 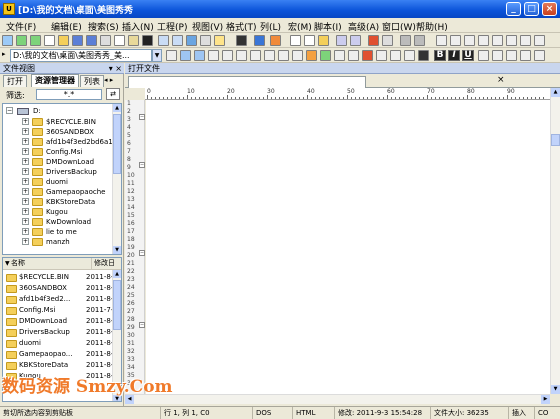 What do you see at coordinates (213, 55) in the screenshot?
I see `html-tag-icon` at bounding box center [213, 55].